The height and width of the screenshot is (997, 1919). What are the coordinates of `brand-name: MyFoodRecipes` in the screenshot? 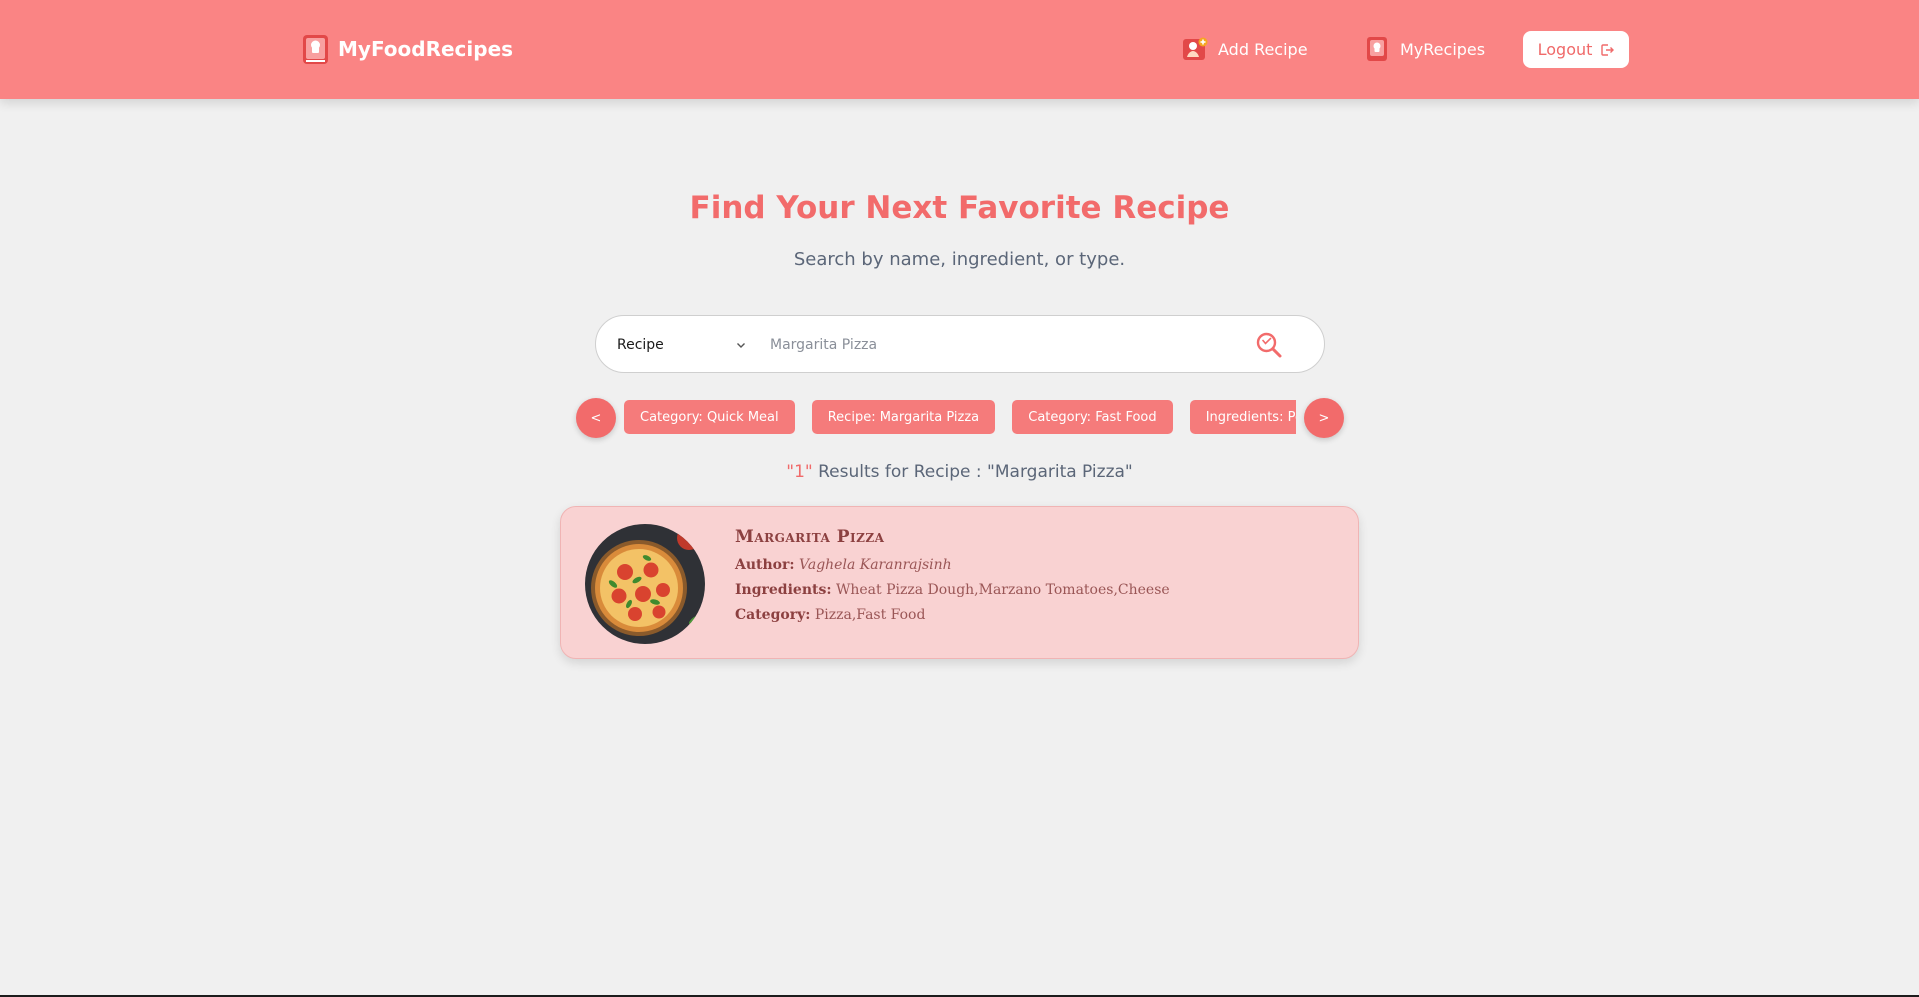 It's located at (426, 49).